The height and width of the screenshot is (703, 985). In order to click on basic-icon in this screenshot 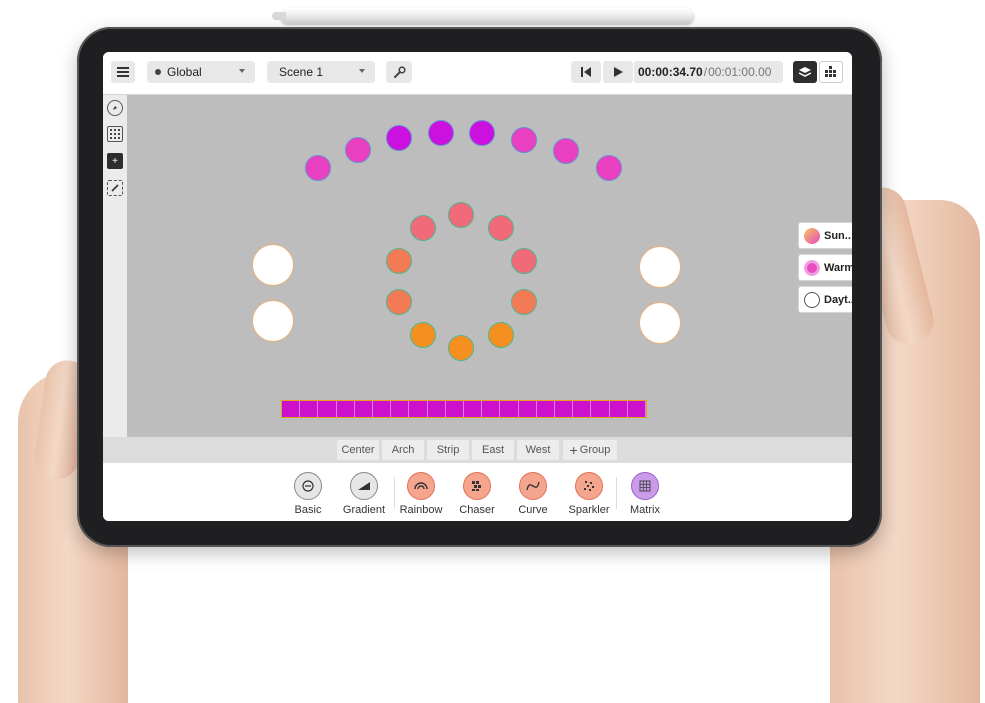, I will do `click(308, 486)`.